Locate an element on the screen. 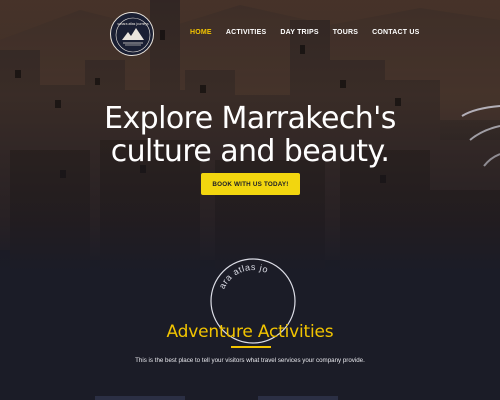 The image size is (500, 400). nav-item-day-trips: DAY TRIPS is located at coordinates (299, 32).